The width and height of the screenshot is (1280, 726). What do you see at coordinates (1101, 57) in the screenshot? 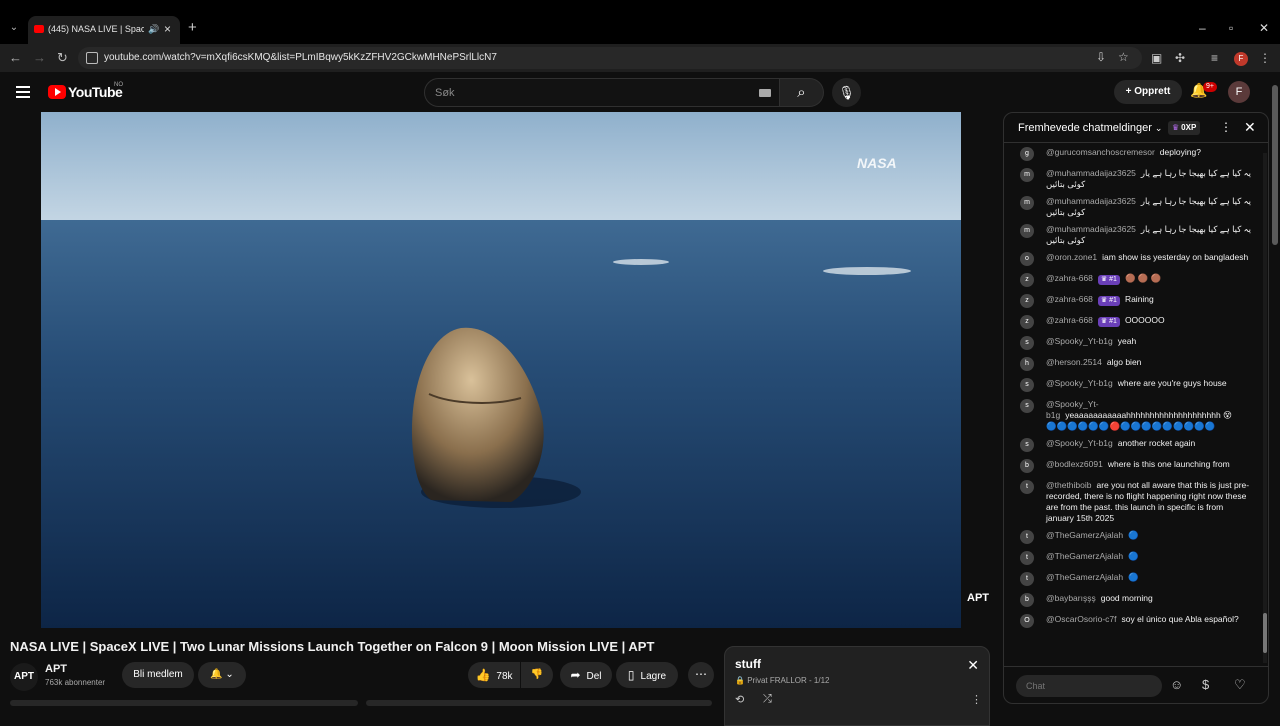
I see `install-app-icon: ⇩` at bounding box center [1101, 57].